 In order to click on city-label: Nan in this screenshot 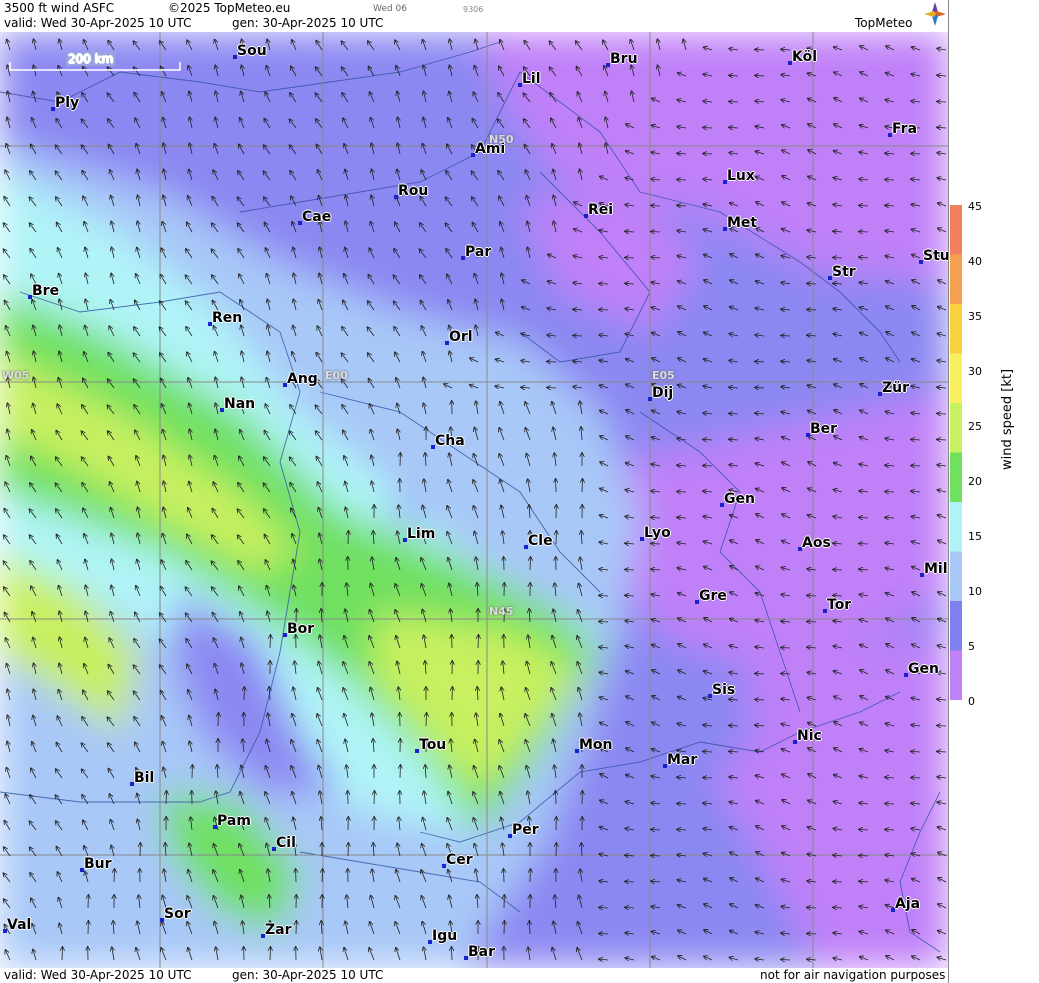, I will do `click(240, 404)`.